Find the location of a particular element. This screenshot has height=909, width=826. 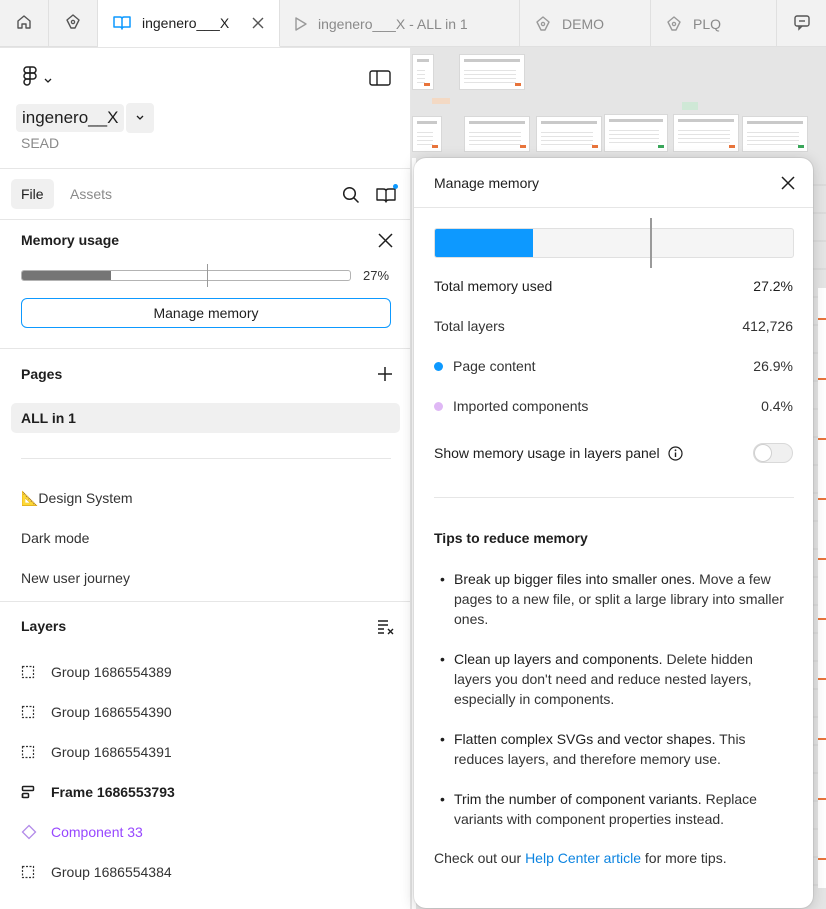

tab-file: File is located at coordinates (32, 194).